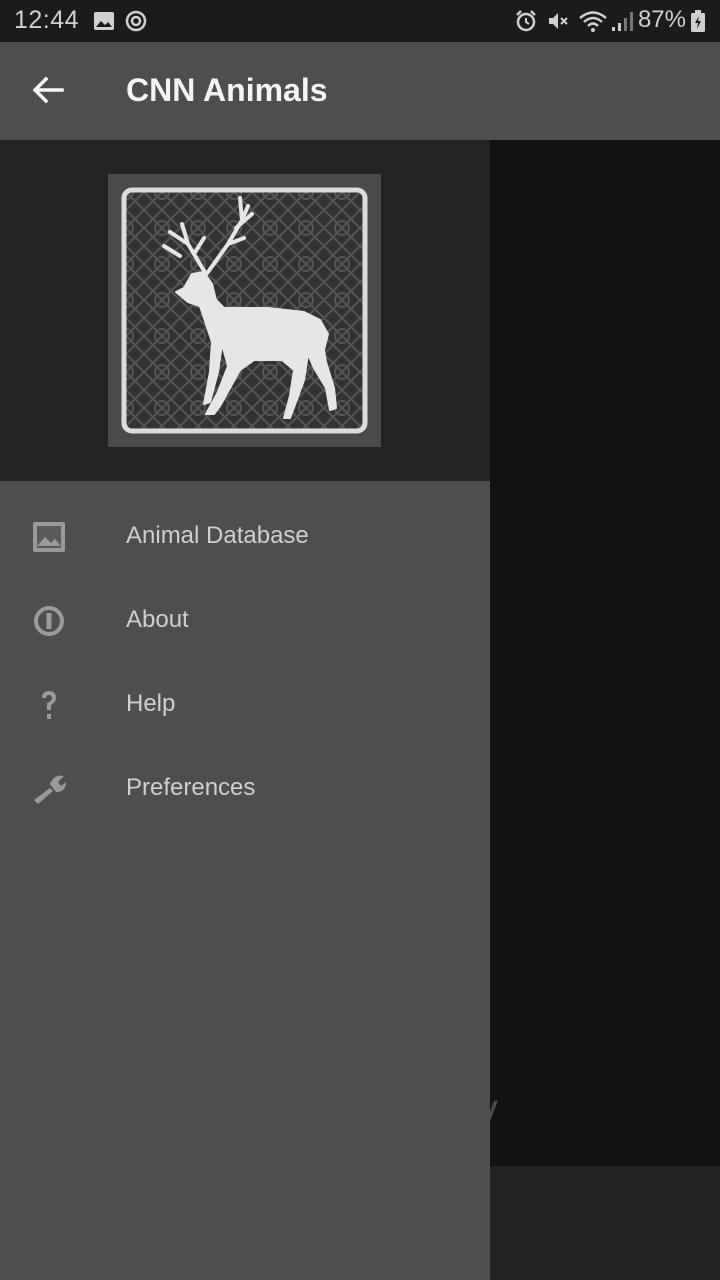 This screenshot has width=720, height=1280. Describe the element at coordinates (49, 621) in the screenshot. I see `info-icon` at that location.